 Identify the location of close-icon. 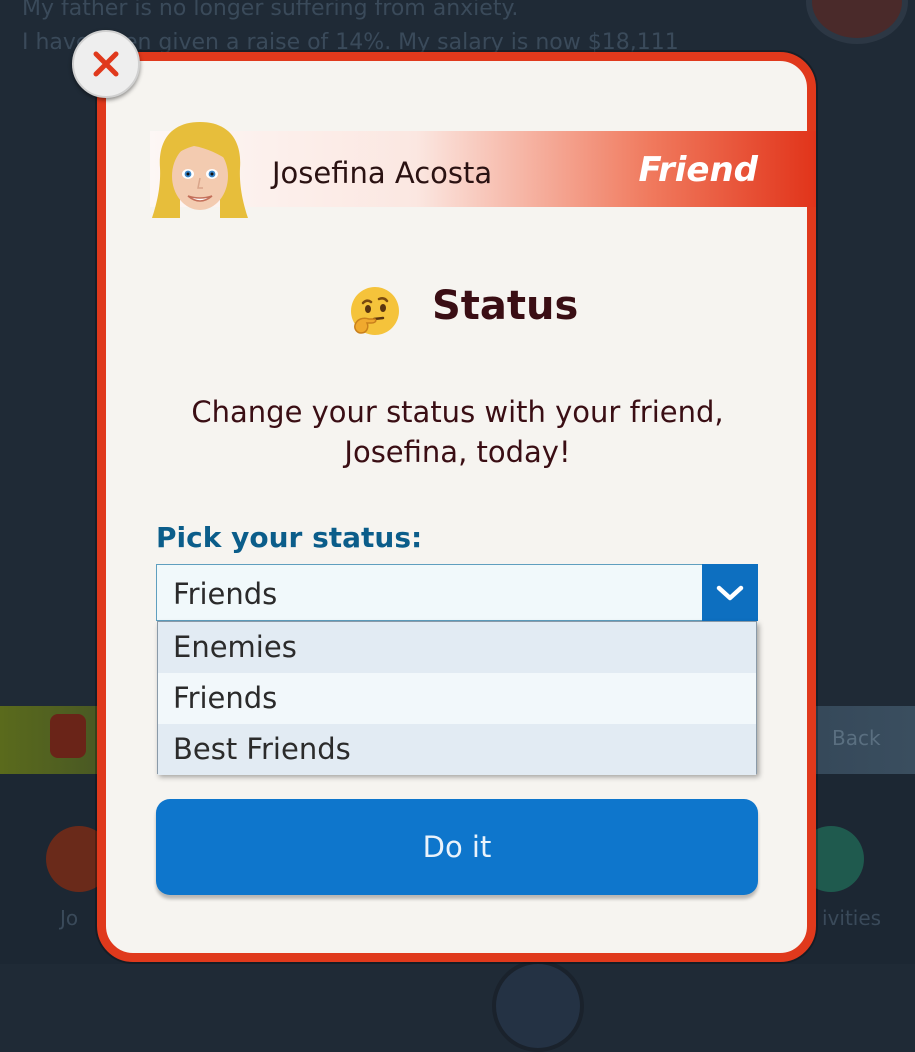
(106, 64).